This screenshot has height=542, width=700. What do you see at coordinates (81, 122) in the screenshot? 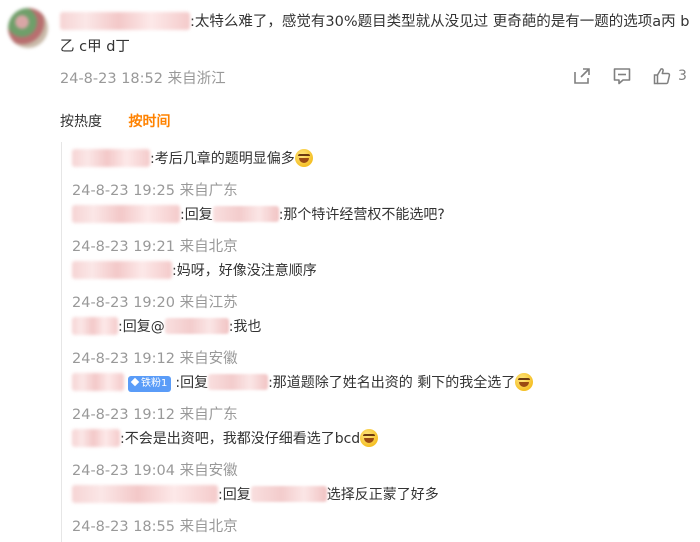
I see `sort-by-hot-tab: 按热度` at bounding box center [81, 122].